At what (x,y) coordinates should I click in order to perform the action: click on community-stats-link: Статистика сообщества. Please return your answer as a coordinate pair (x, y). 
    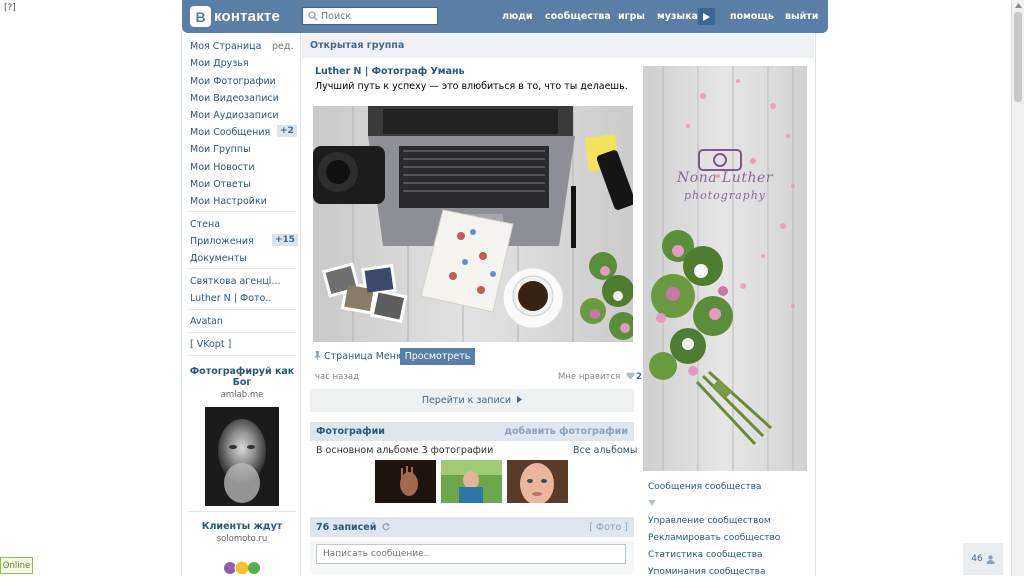
    Looking at the image, I should click on (705, 555).